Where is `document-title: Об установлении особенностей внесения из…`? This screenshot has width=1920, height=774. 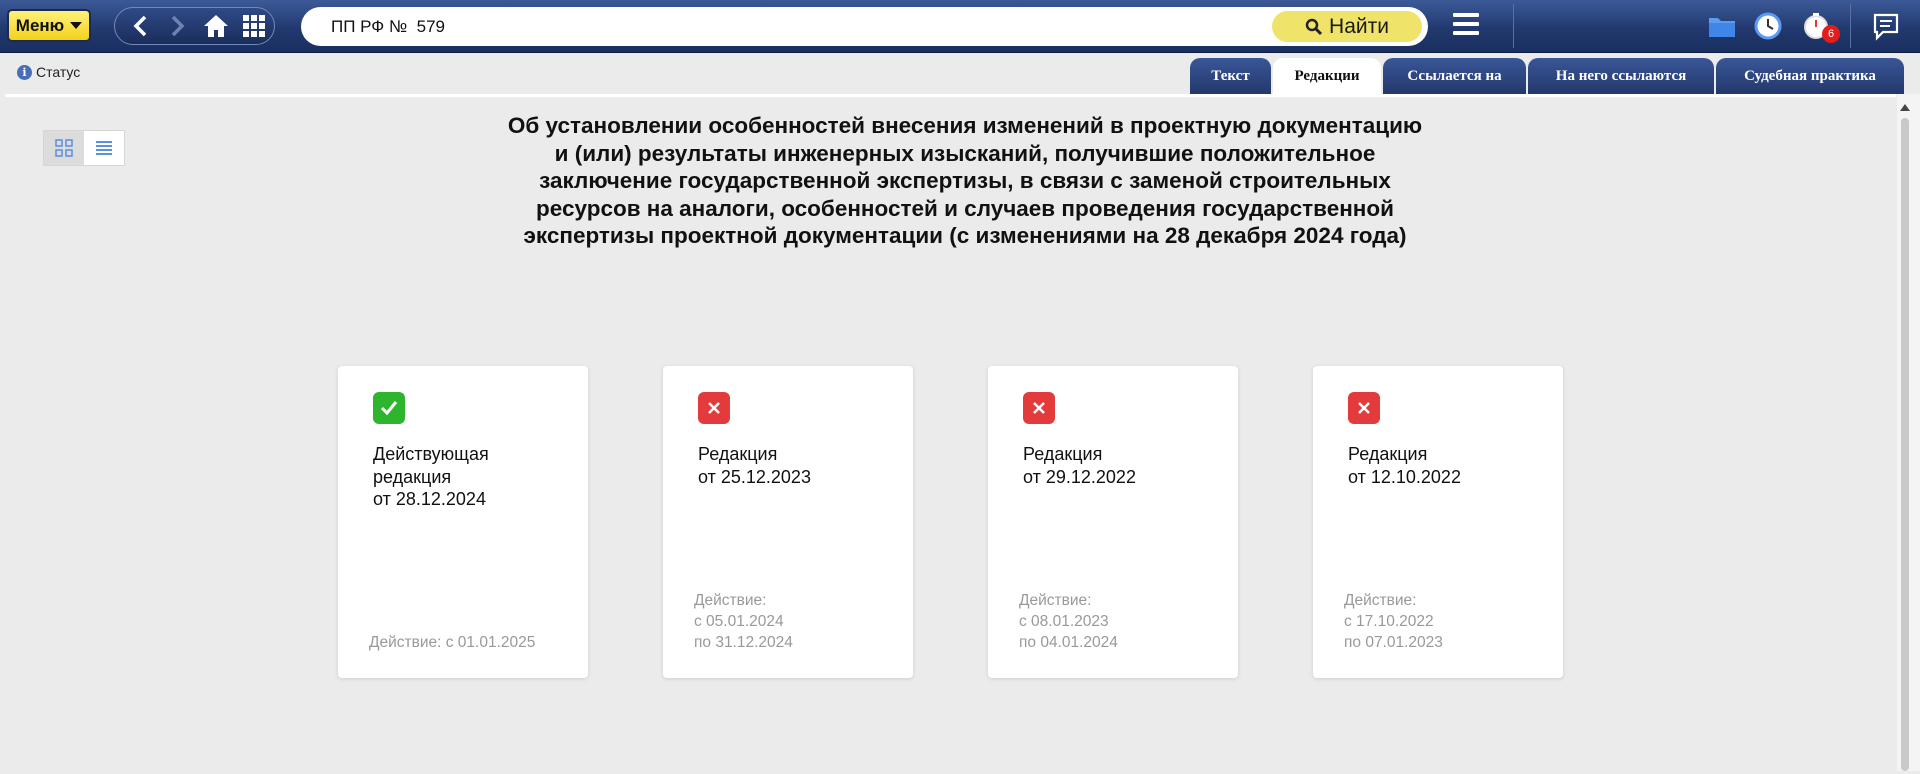 document-title: Об установлении особенностей внесения из… is located at coordinates (965, 181).